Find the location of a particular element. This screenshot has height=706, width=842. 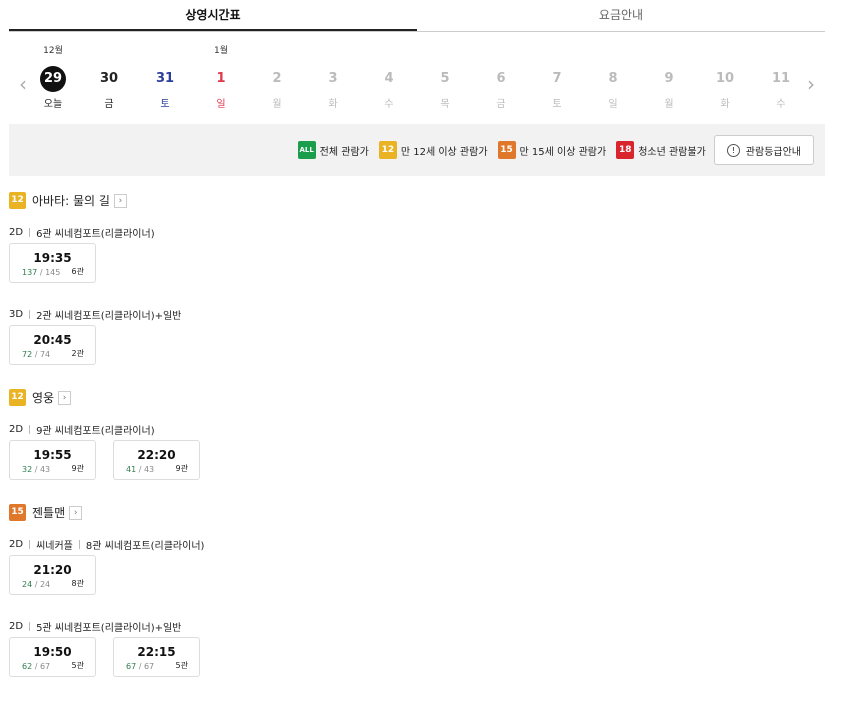

date-number: 1 is located at coordinates (221, 78).